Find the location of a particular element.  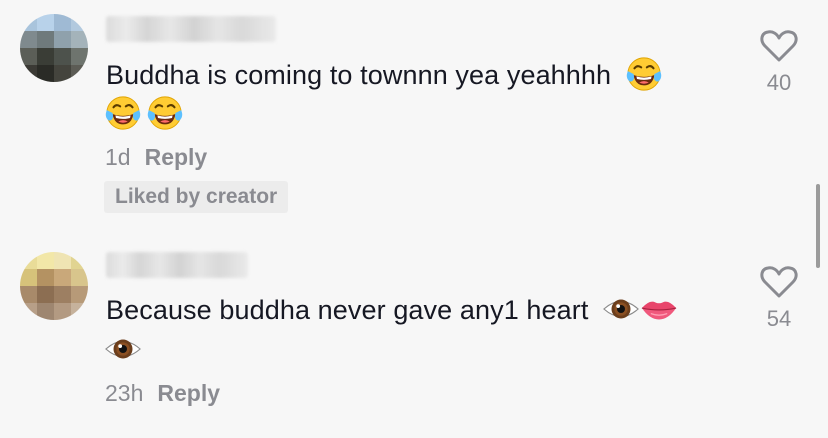

comment-body: Because buddha never gave any1 heart is located at coordinates (347, 310).